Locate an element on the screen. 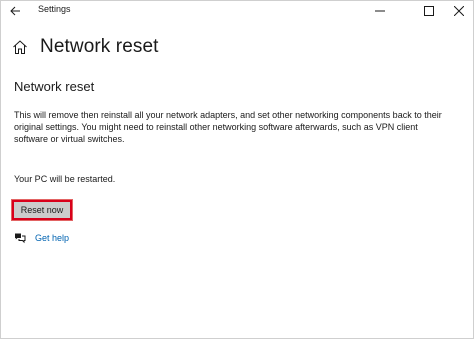 This screenshot has height=339, width=474. close-icon is located at coordinates (459, 11).